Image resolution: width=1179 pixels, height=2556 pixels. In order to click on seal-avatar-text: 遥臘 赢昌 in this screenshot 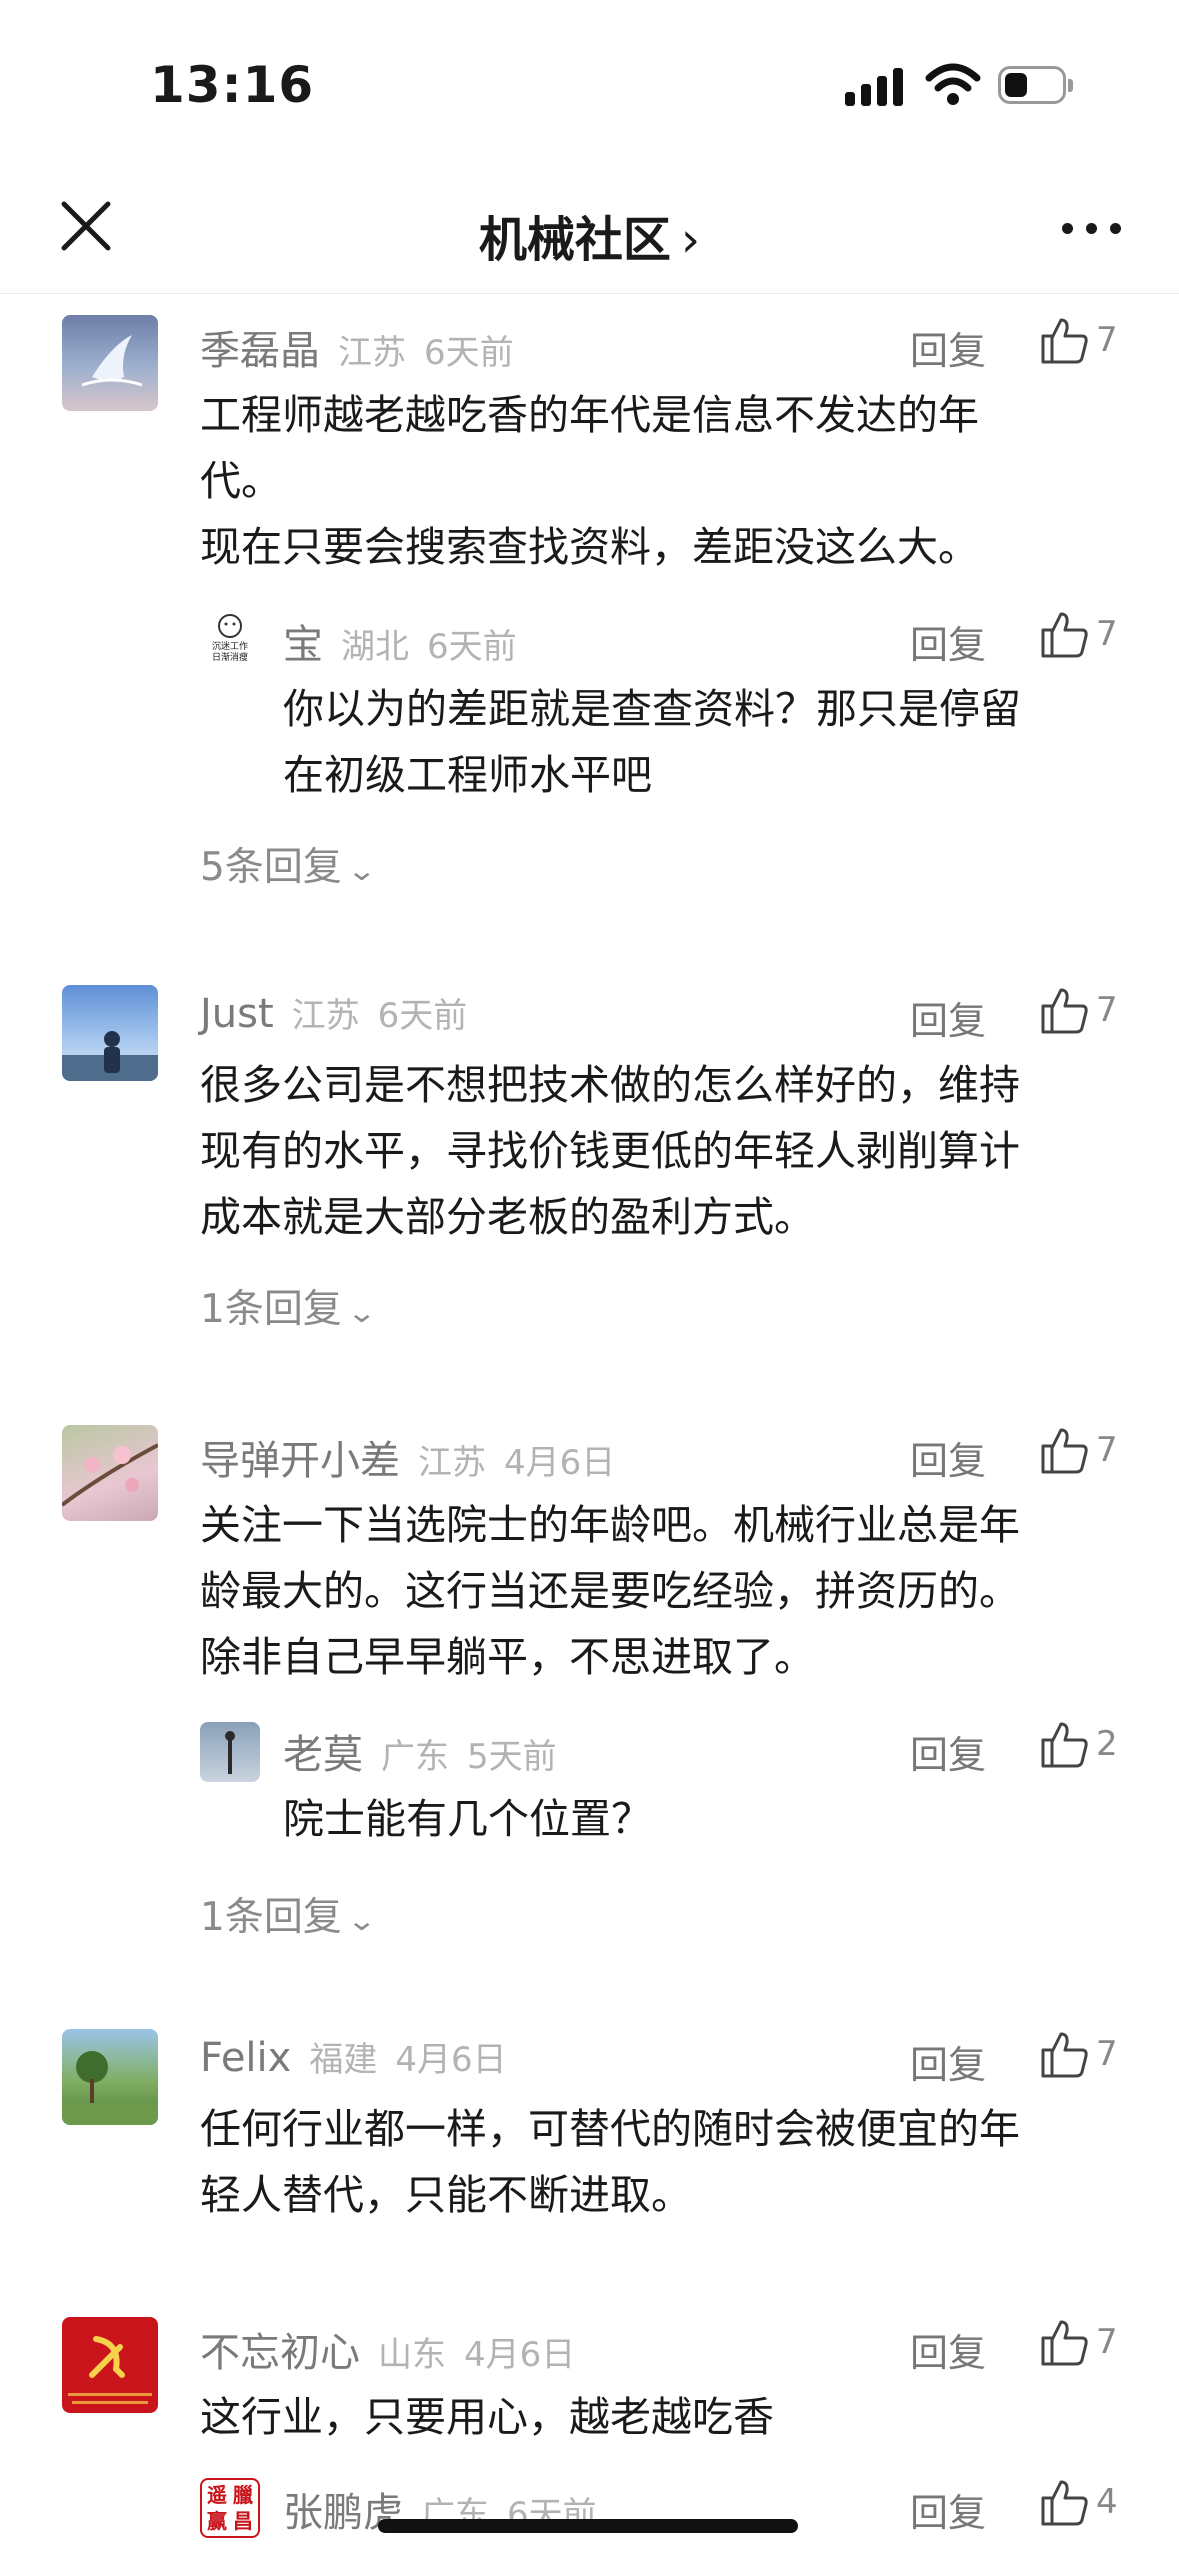, I will do `click(230, 2508)`.